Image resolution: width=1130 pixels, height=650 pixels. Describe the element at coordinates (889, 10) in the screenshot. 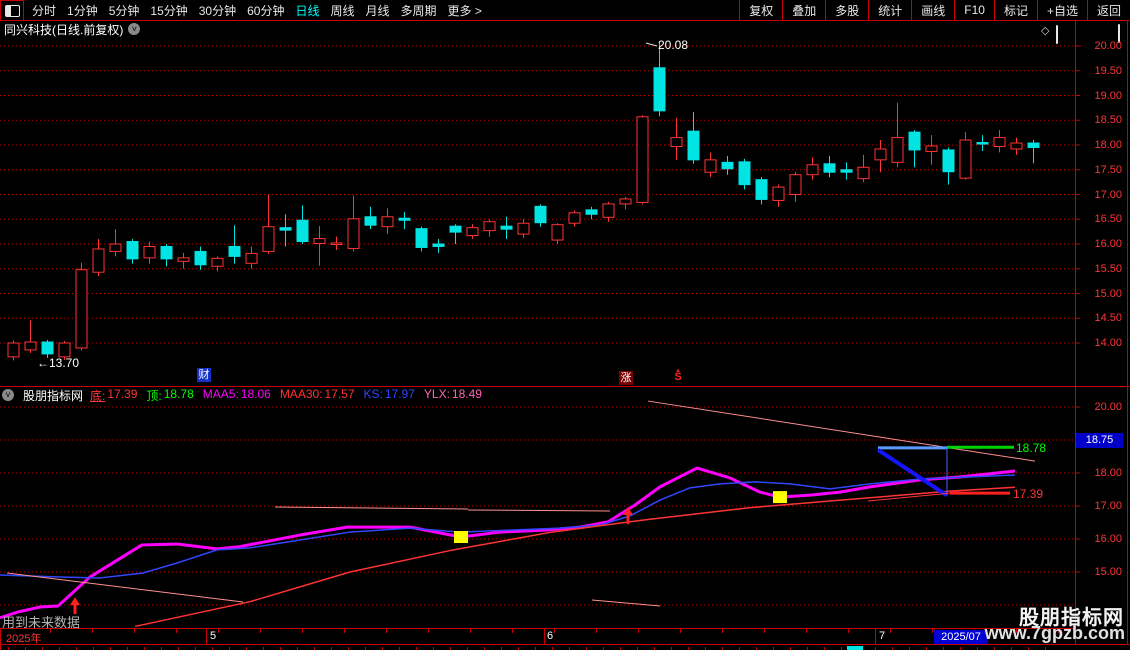

I see `tool-button-统计: 统计` at that location.